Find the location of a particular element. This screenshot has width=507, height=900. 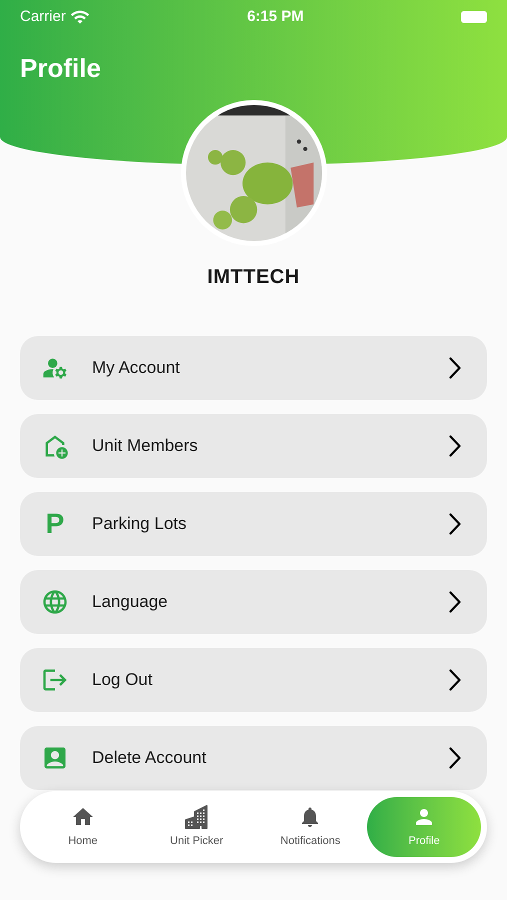

menu-item: Unit Members is located at coordinates (253, 446).